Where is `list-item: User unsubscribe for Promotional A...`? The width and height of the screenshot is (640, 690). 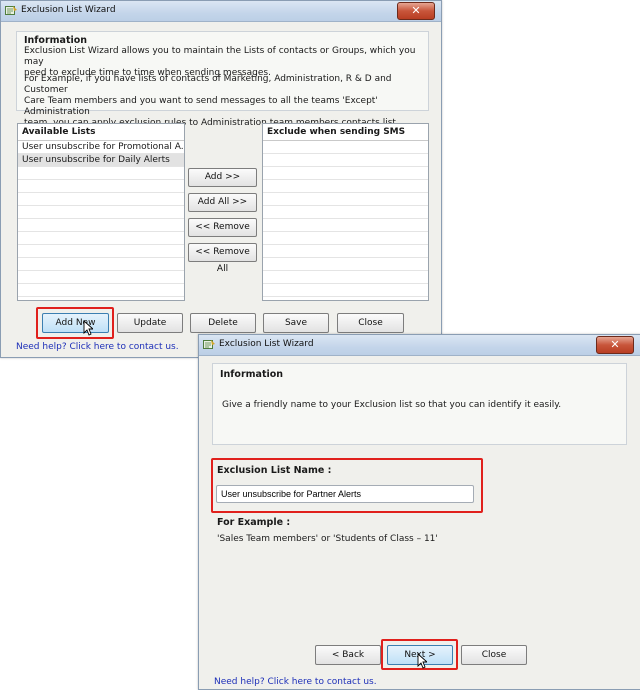 list-item: User unsubscribe for Promotional A... is located at coordinates (101, 147).